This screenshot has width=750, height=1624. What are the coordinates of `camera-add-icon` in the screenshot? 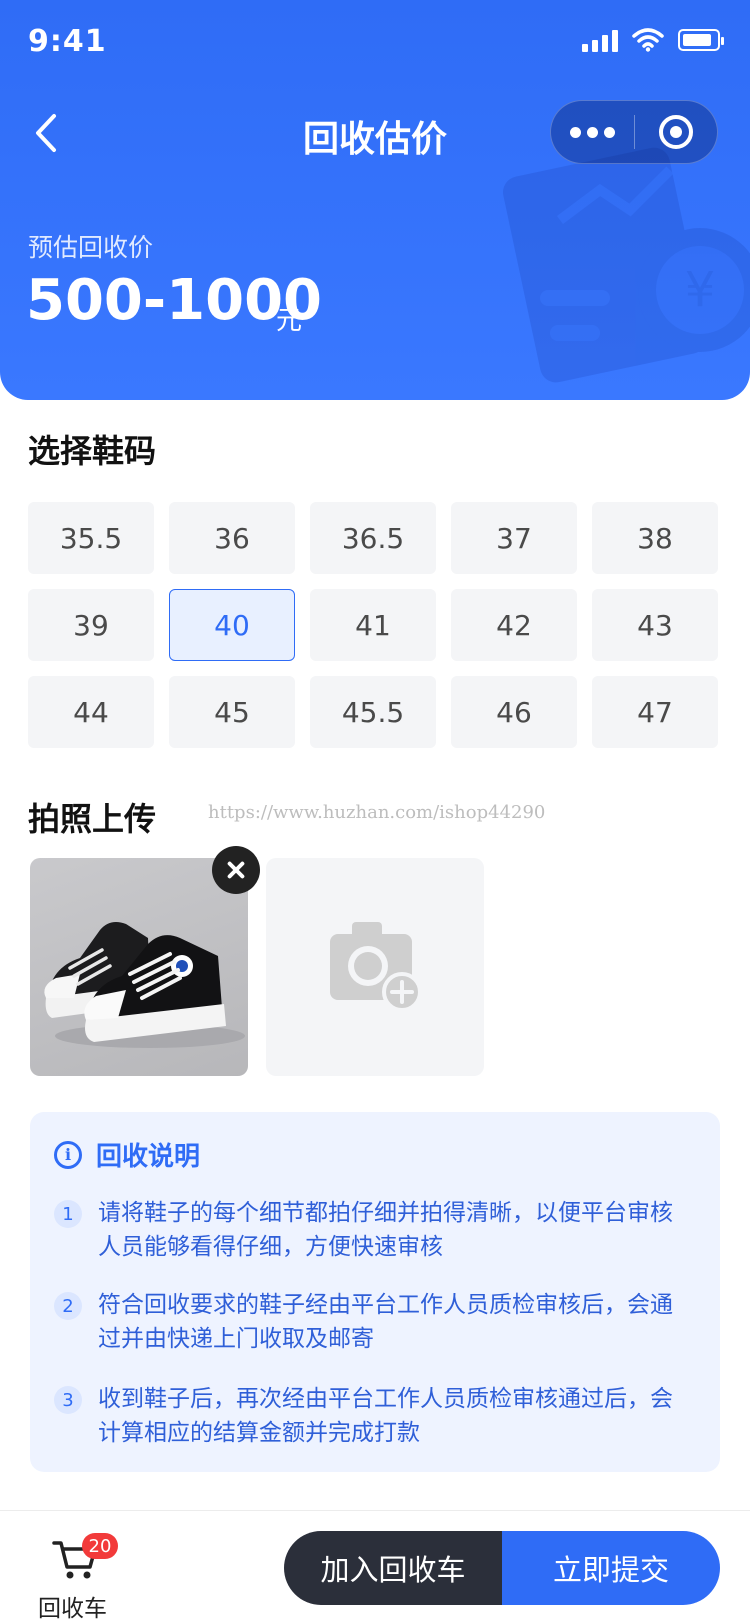 It's located at (376, 967).